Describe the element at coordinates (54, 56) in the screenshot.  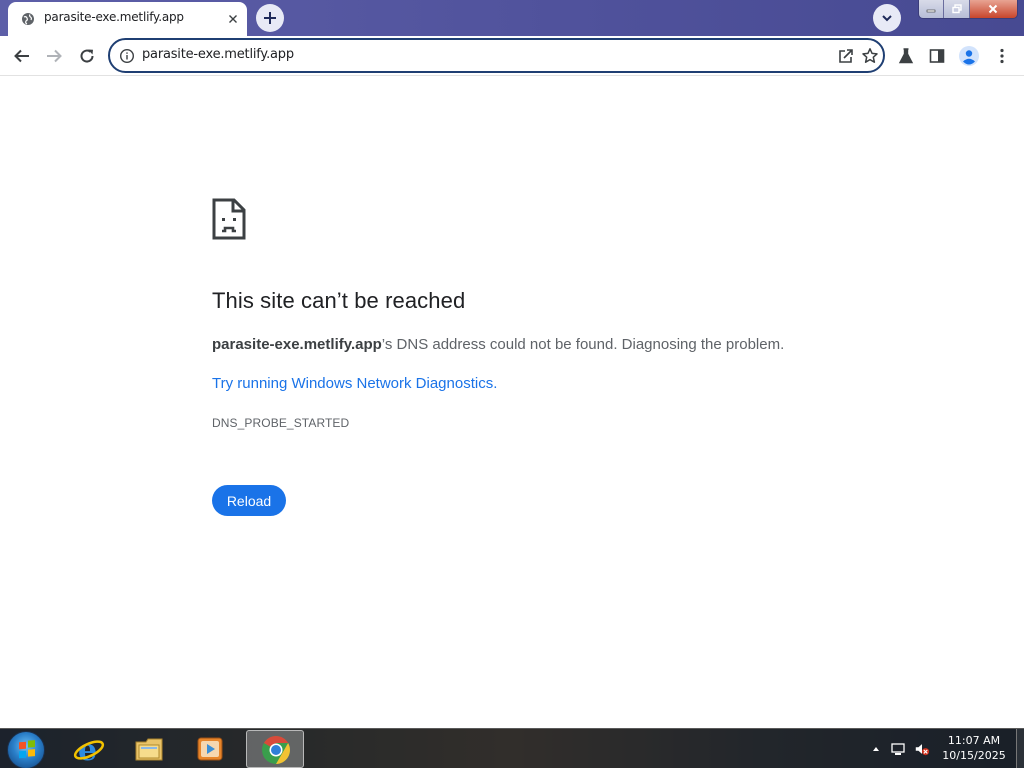
I see `forward-arrow-icon` at that location.